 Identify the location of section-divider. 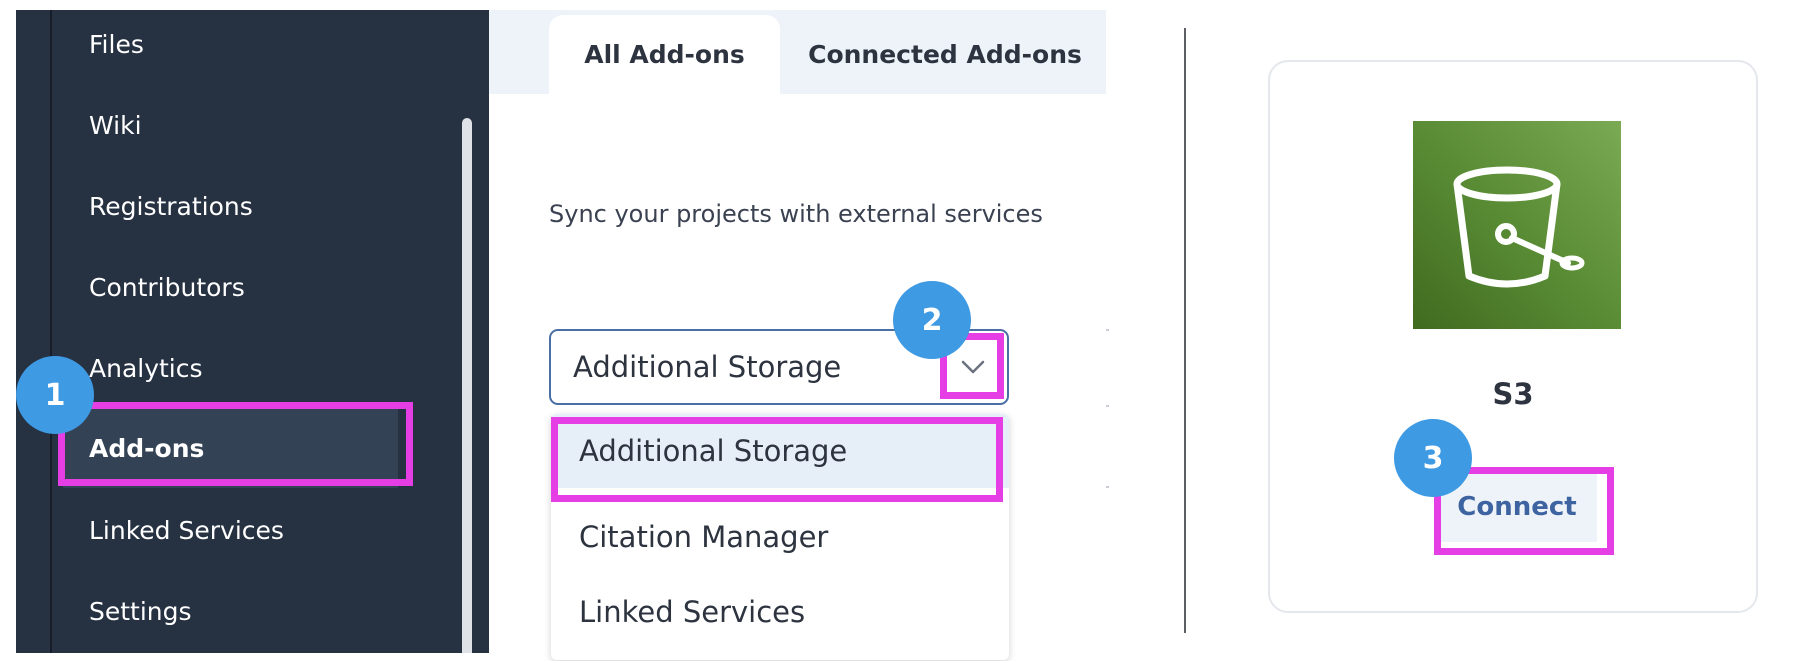
(1185, 330).